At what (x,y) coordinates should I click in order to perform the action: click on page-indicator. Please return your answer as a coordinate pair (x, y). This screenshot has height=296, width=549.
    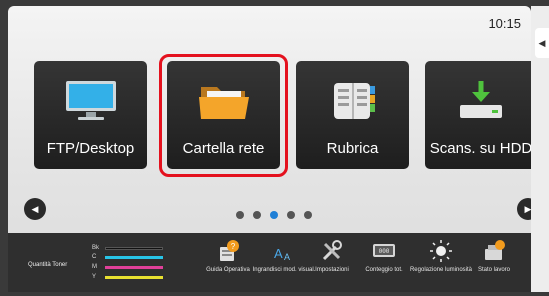
    Looking at the image, I should click on (274, 215).